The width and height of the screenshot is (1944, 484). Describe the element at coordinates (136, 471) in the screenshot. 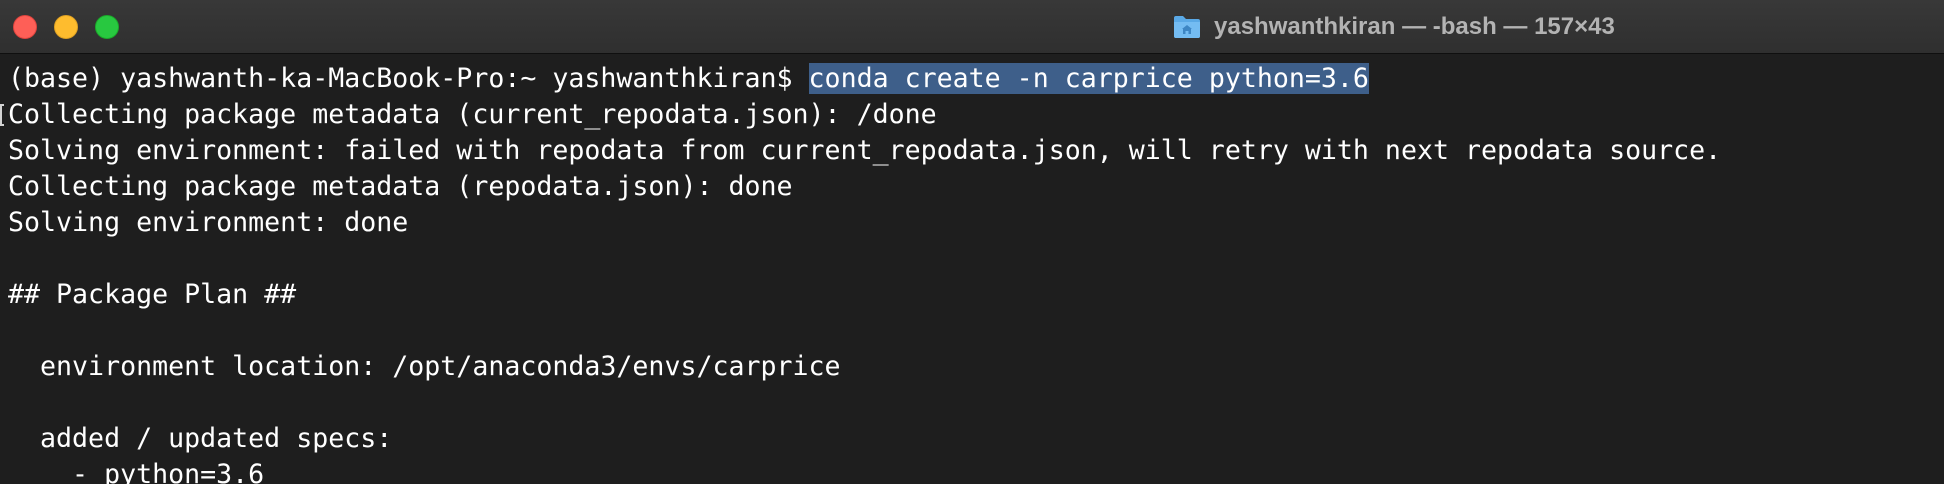

I see `output-line: - python=3.6` at that location.